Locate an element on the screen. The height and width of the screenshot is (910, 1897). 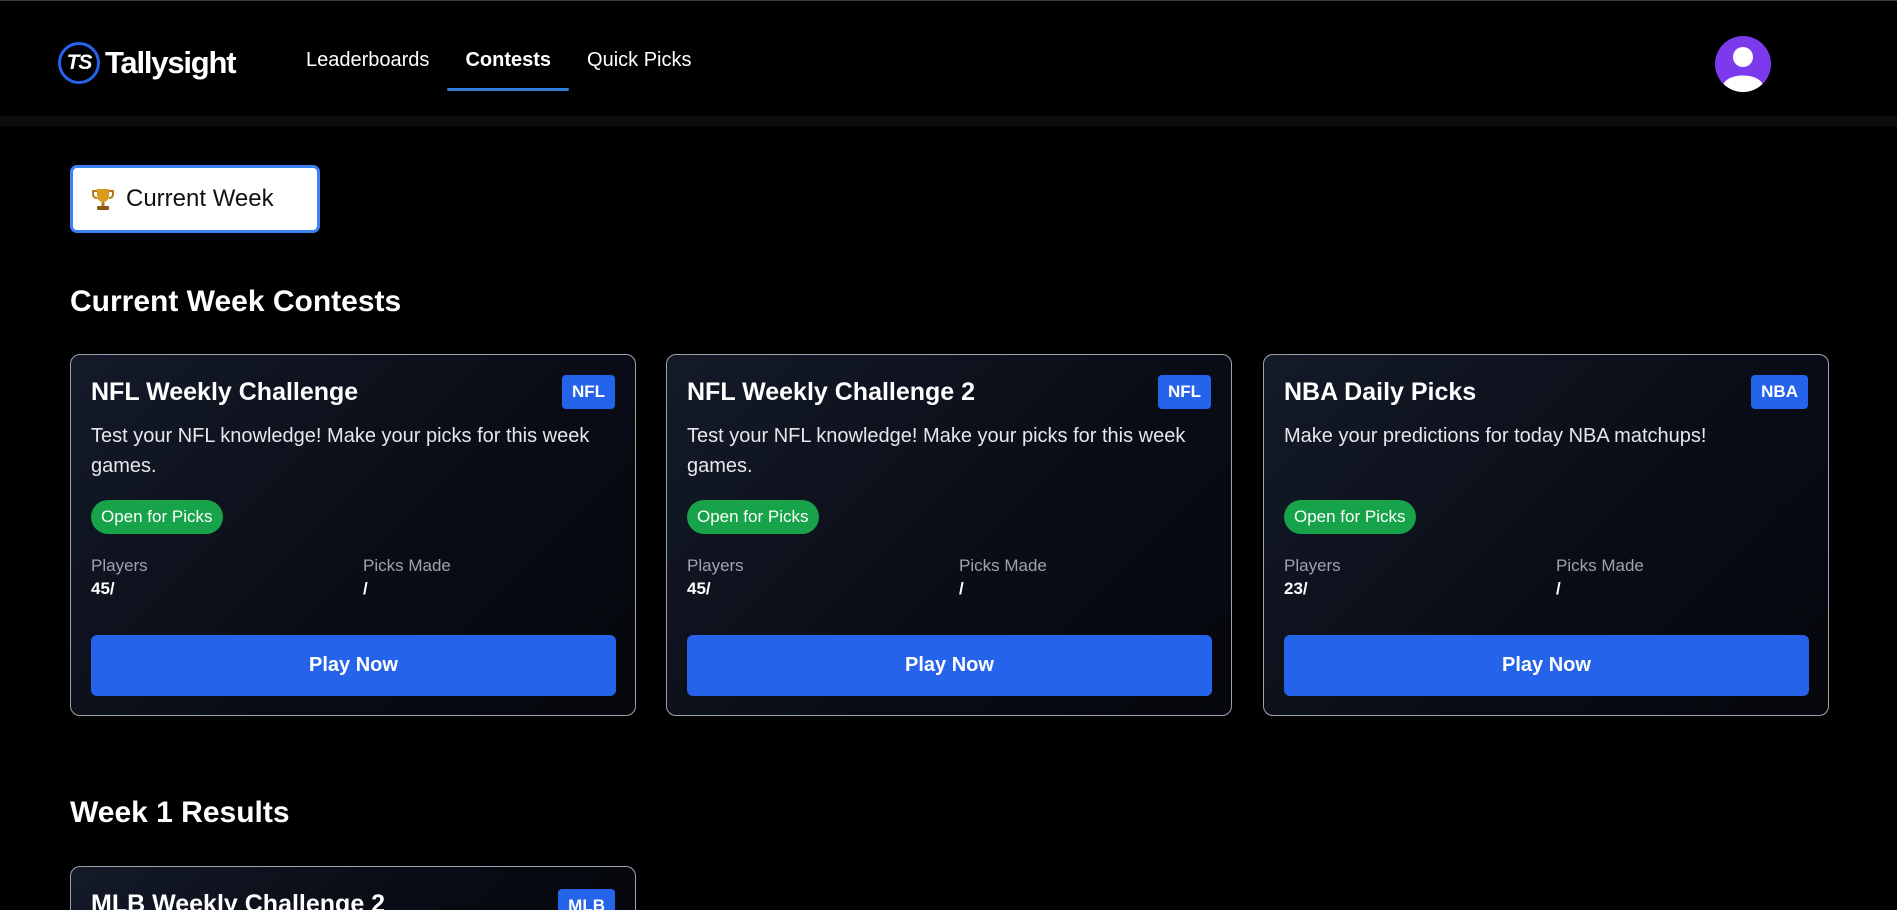
contest-title: NBA Daily Picks is located at coordinates (1380, 392).